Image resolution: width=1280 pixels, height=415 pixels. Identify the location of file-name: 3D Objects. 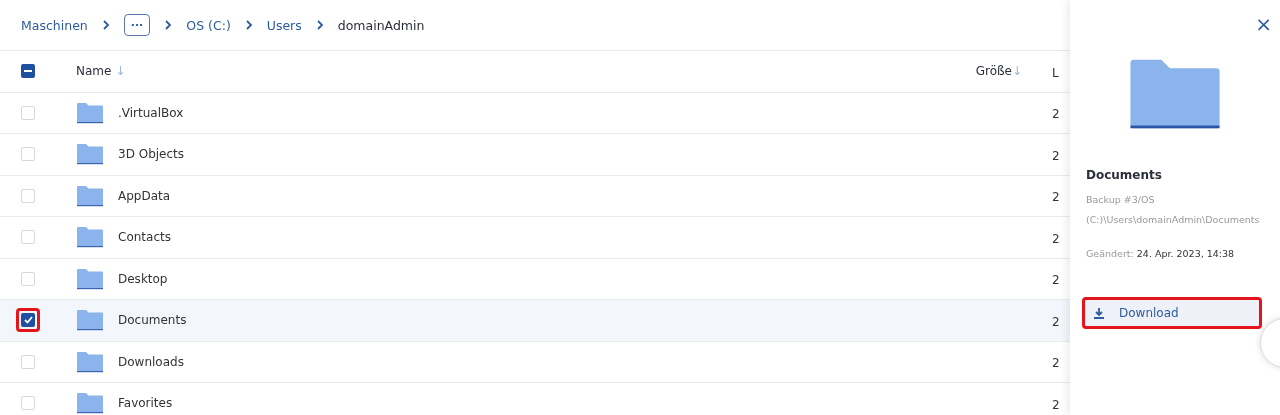
(151, 154).